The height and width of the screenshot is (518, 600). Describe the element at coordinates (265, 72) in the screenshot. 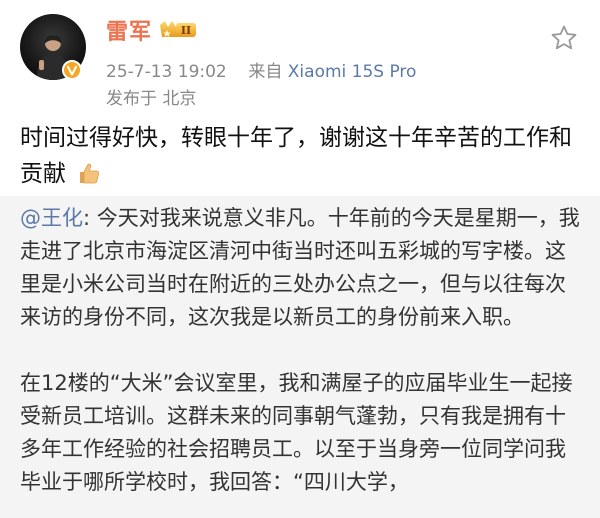

I see `source-prefix: 来自` at that location.